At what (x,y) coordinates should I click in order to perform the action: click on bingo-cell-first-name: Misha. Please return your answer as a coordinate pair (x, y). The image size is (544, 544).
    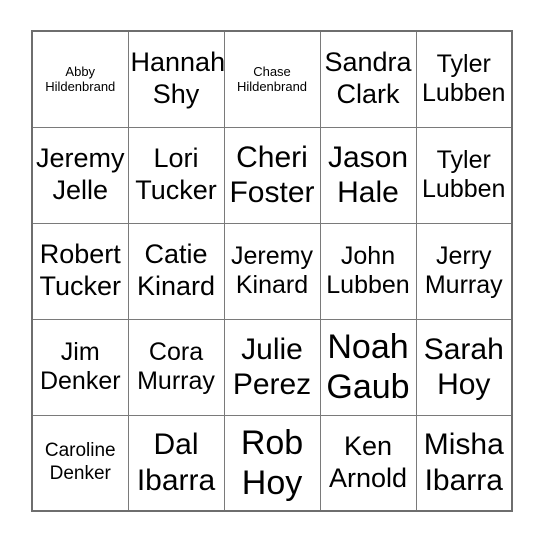
    Looking at the image, I should click on (463, 445).